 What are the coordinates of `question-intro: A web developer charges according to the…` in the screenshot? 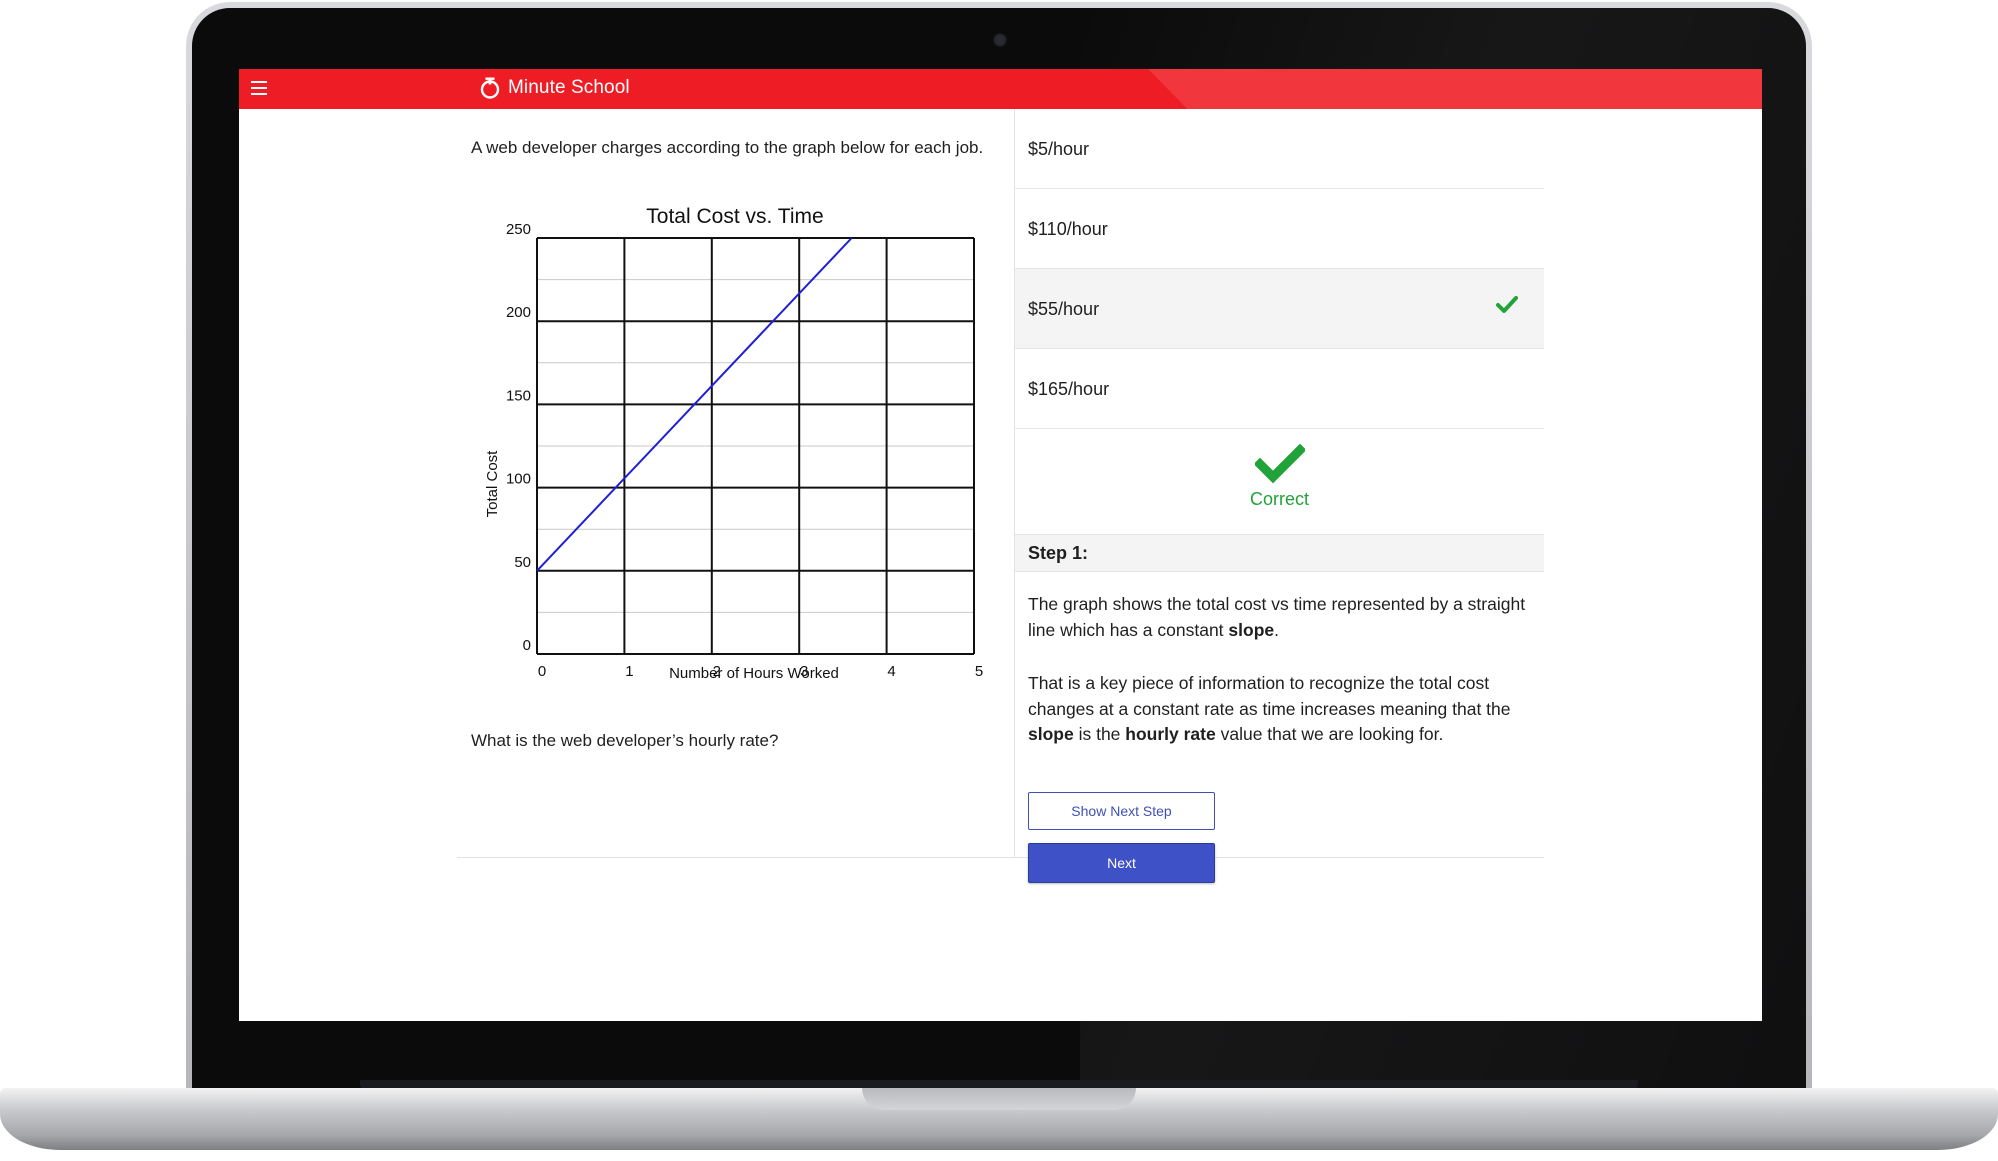 It's located at (727, 147).